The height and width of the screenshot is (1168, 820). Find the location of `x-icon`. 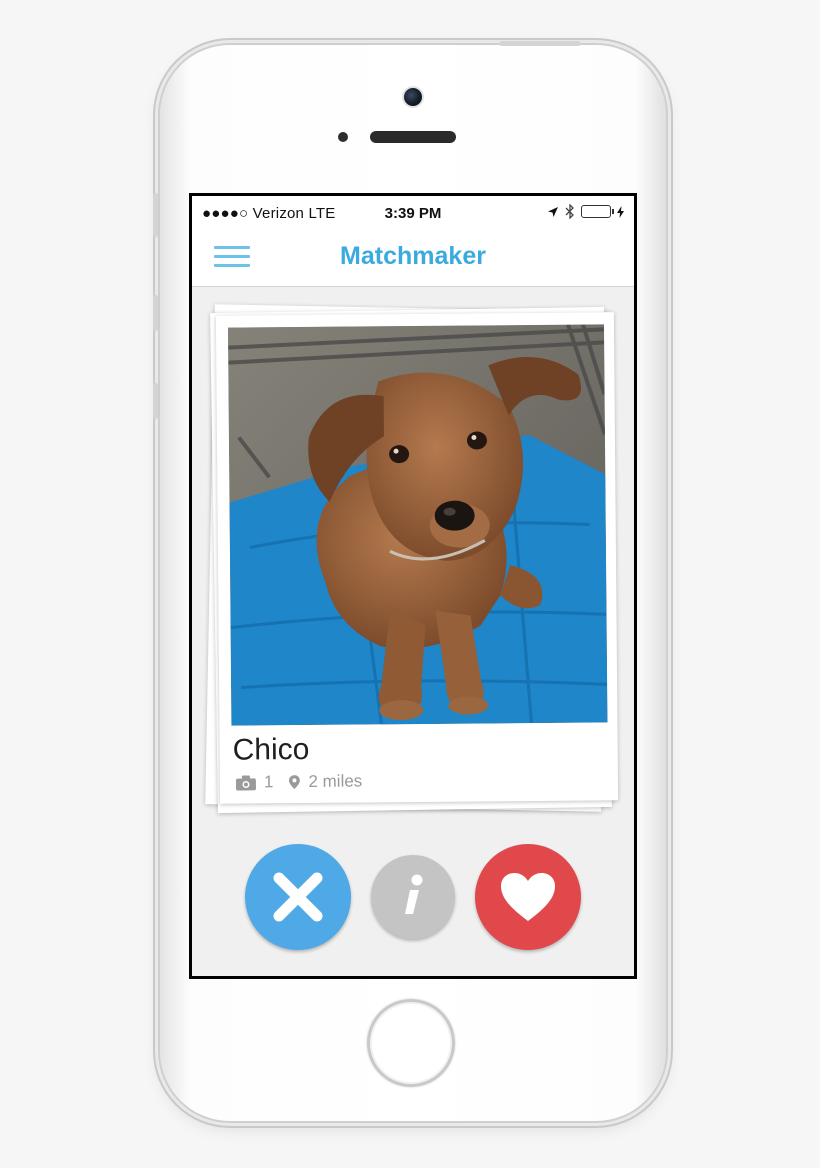

x-icon is located at coordinates (298, 897).